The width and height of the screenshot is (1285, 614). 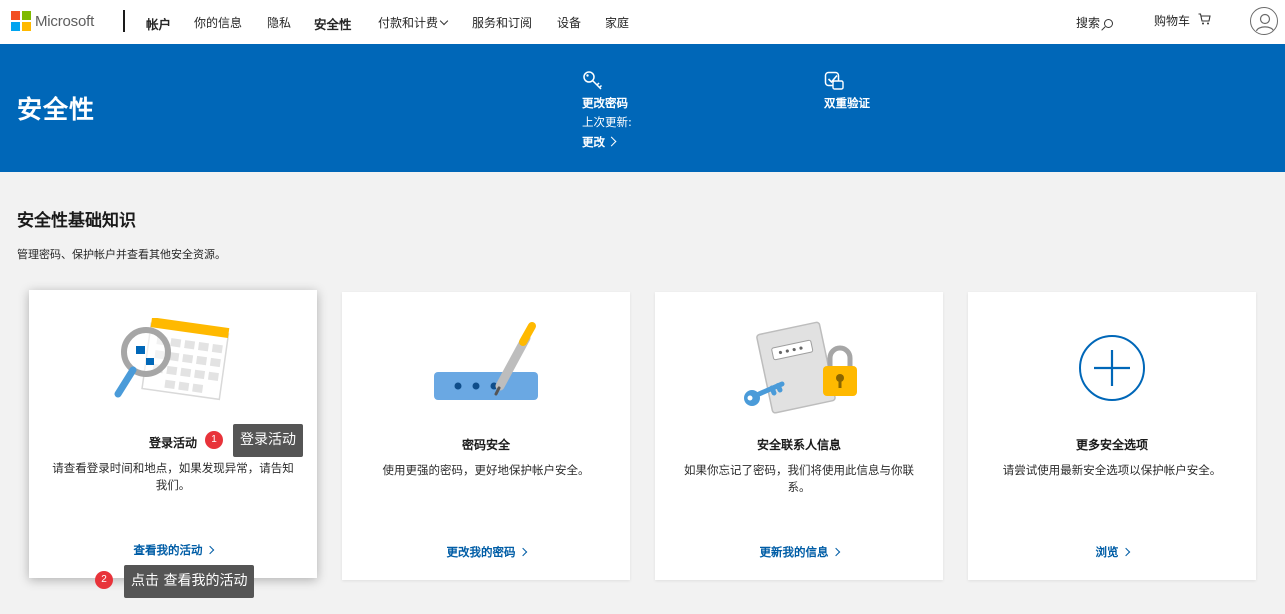 I want to click on microsoft-logo: Microsoft, so click(x=52, y=21).